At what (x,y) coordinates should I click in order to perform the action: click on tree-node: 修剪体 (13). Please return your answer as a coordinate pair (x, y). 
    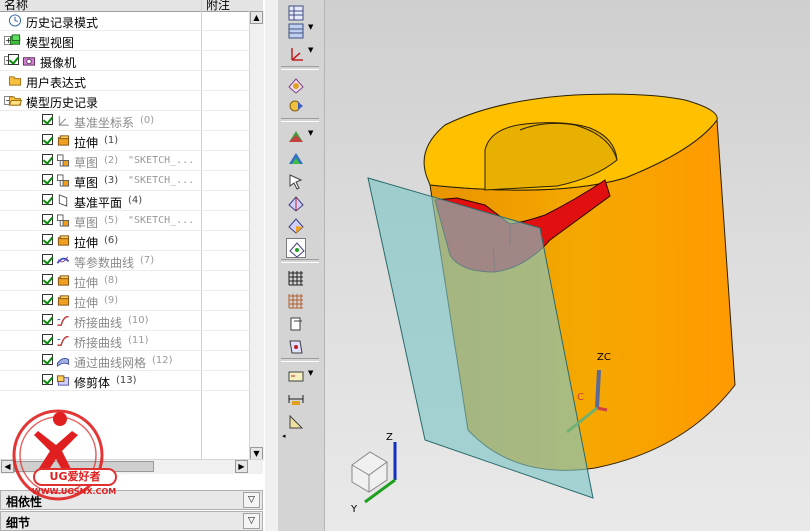
    Looking at the image, I should click on (124, 381).